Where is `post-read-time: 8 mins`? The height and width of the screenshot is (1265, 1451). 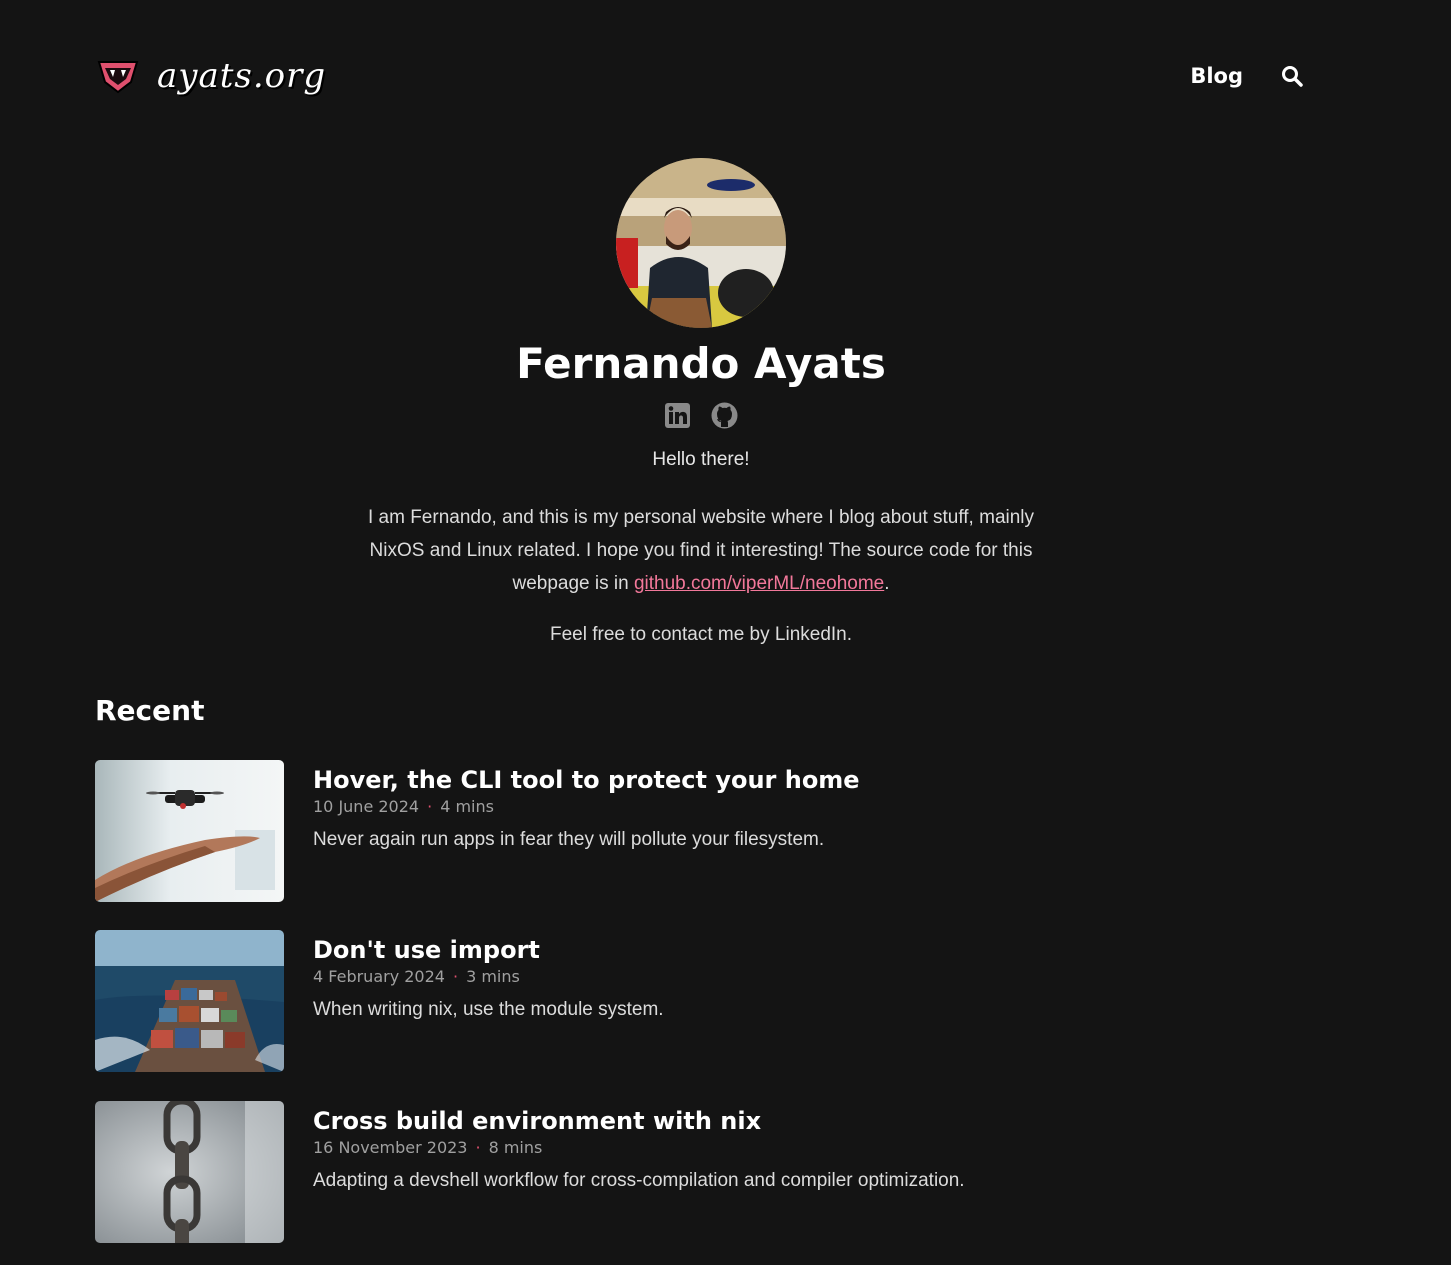 post-read-time: 8 mins is located at coordinates (515, 1147).